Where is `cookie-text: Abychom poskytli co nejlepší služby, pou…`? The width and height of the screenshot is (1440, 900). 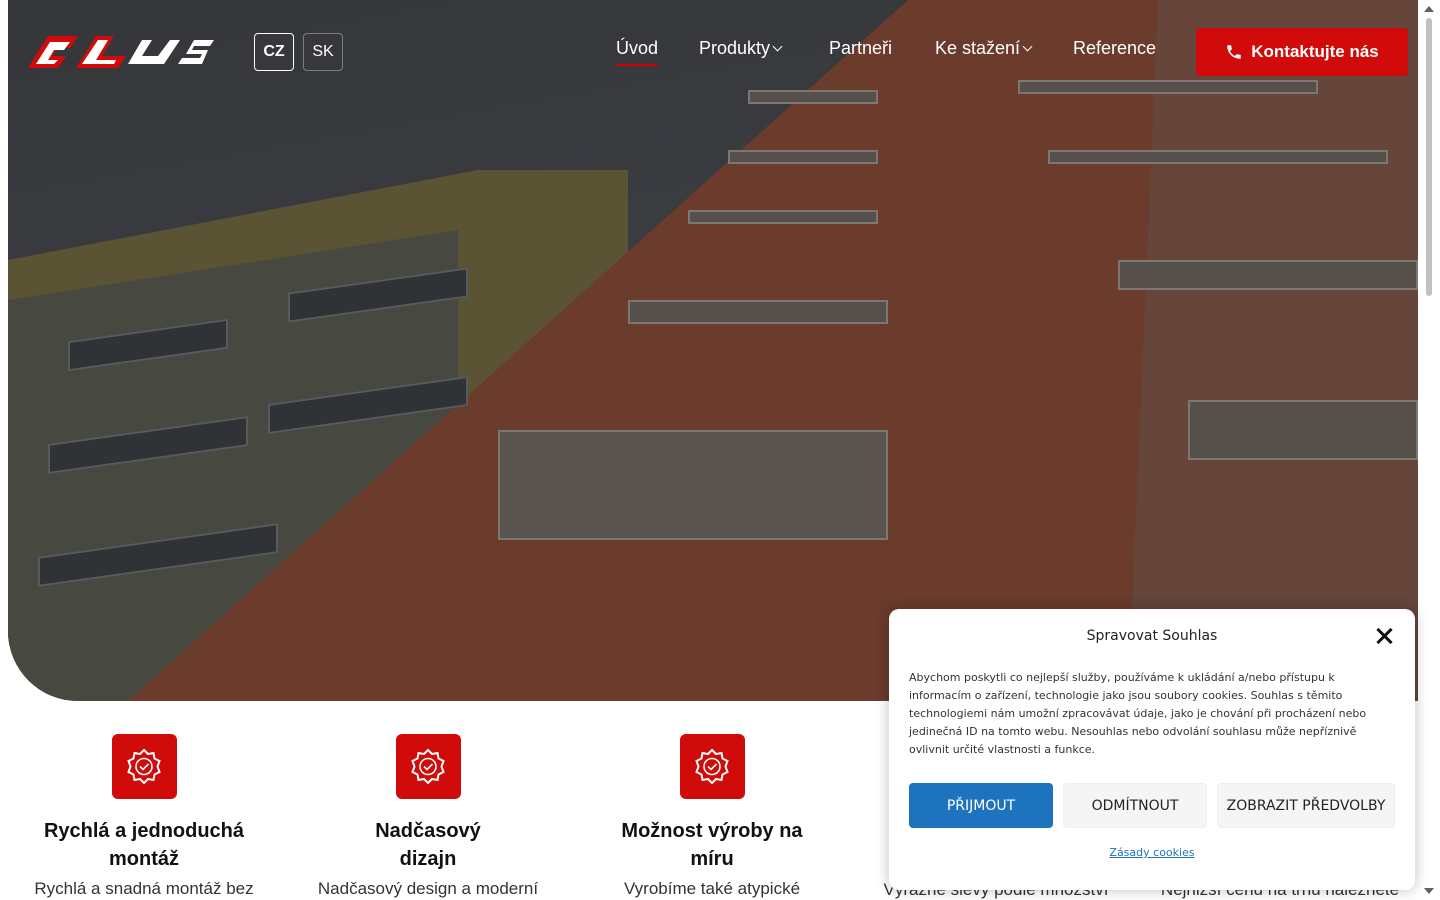
cookie-text: Abychom poskytli co nejlepší služby, pou… is located at coordinates (1138, 713).